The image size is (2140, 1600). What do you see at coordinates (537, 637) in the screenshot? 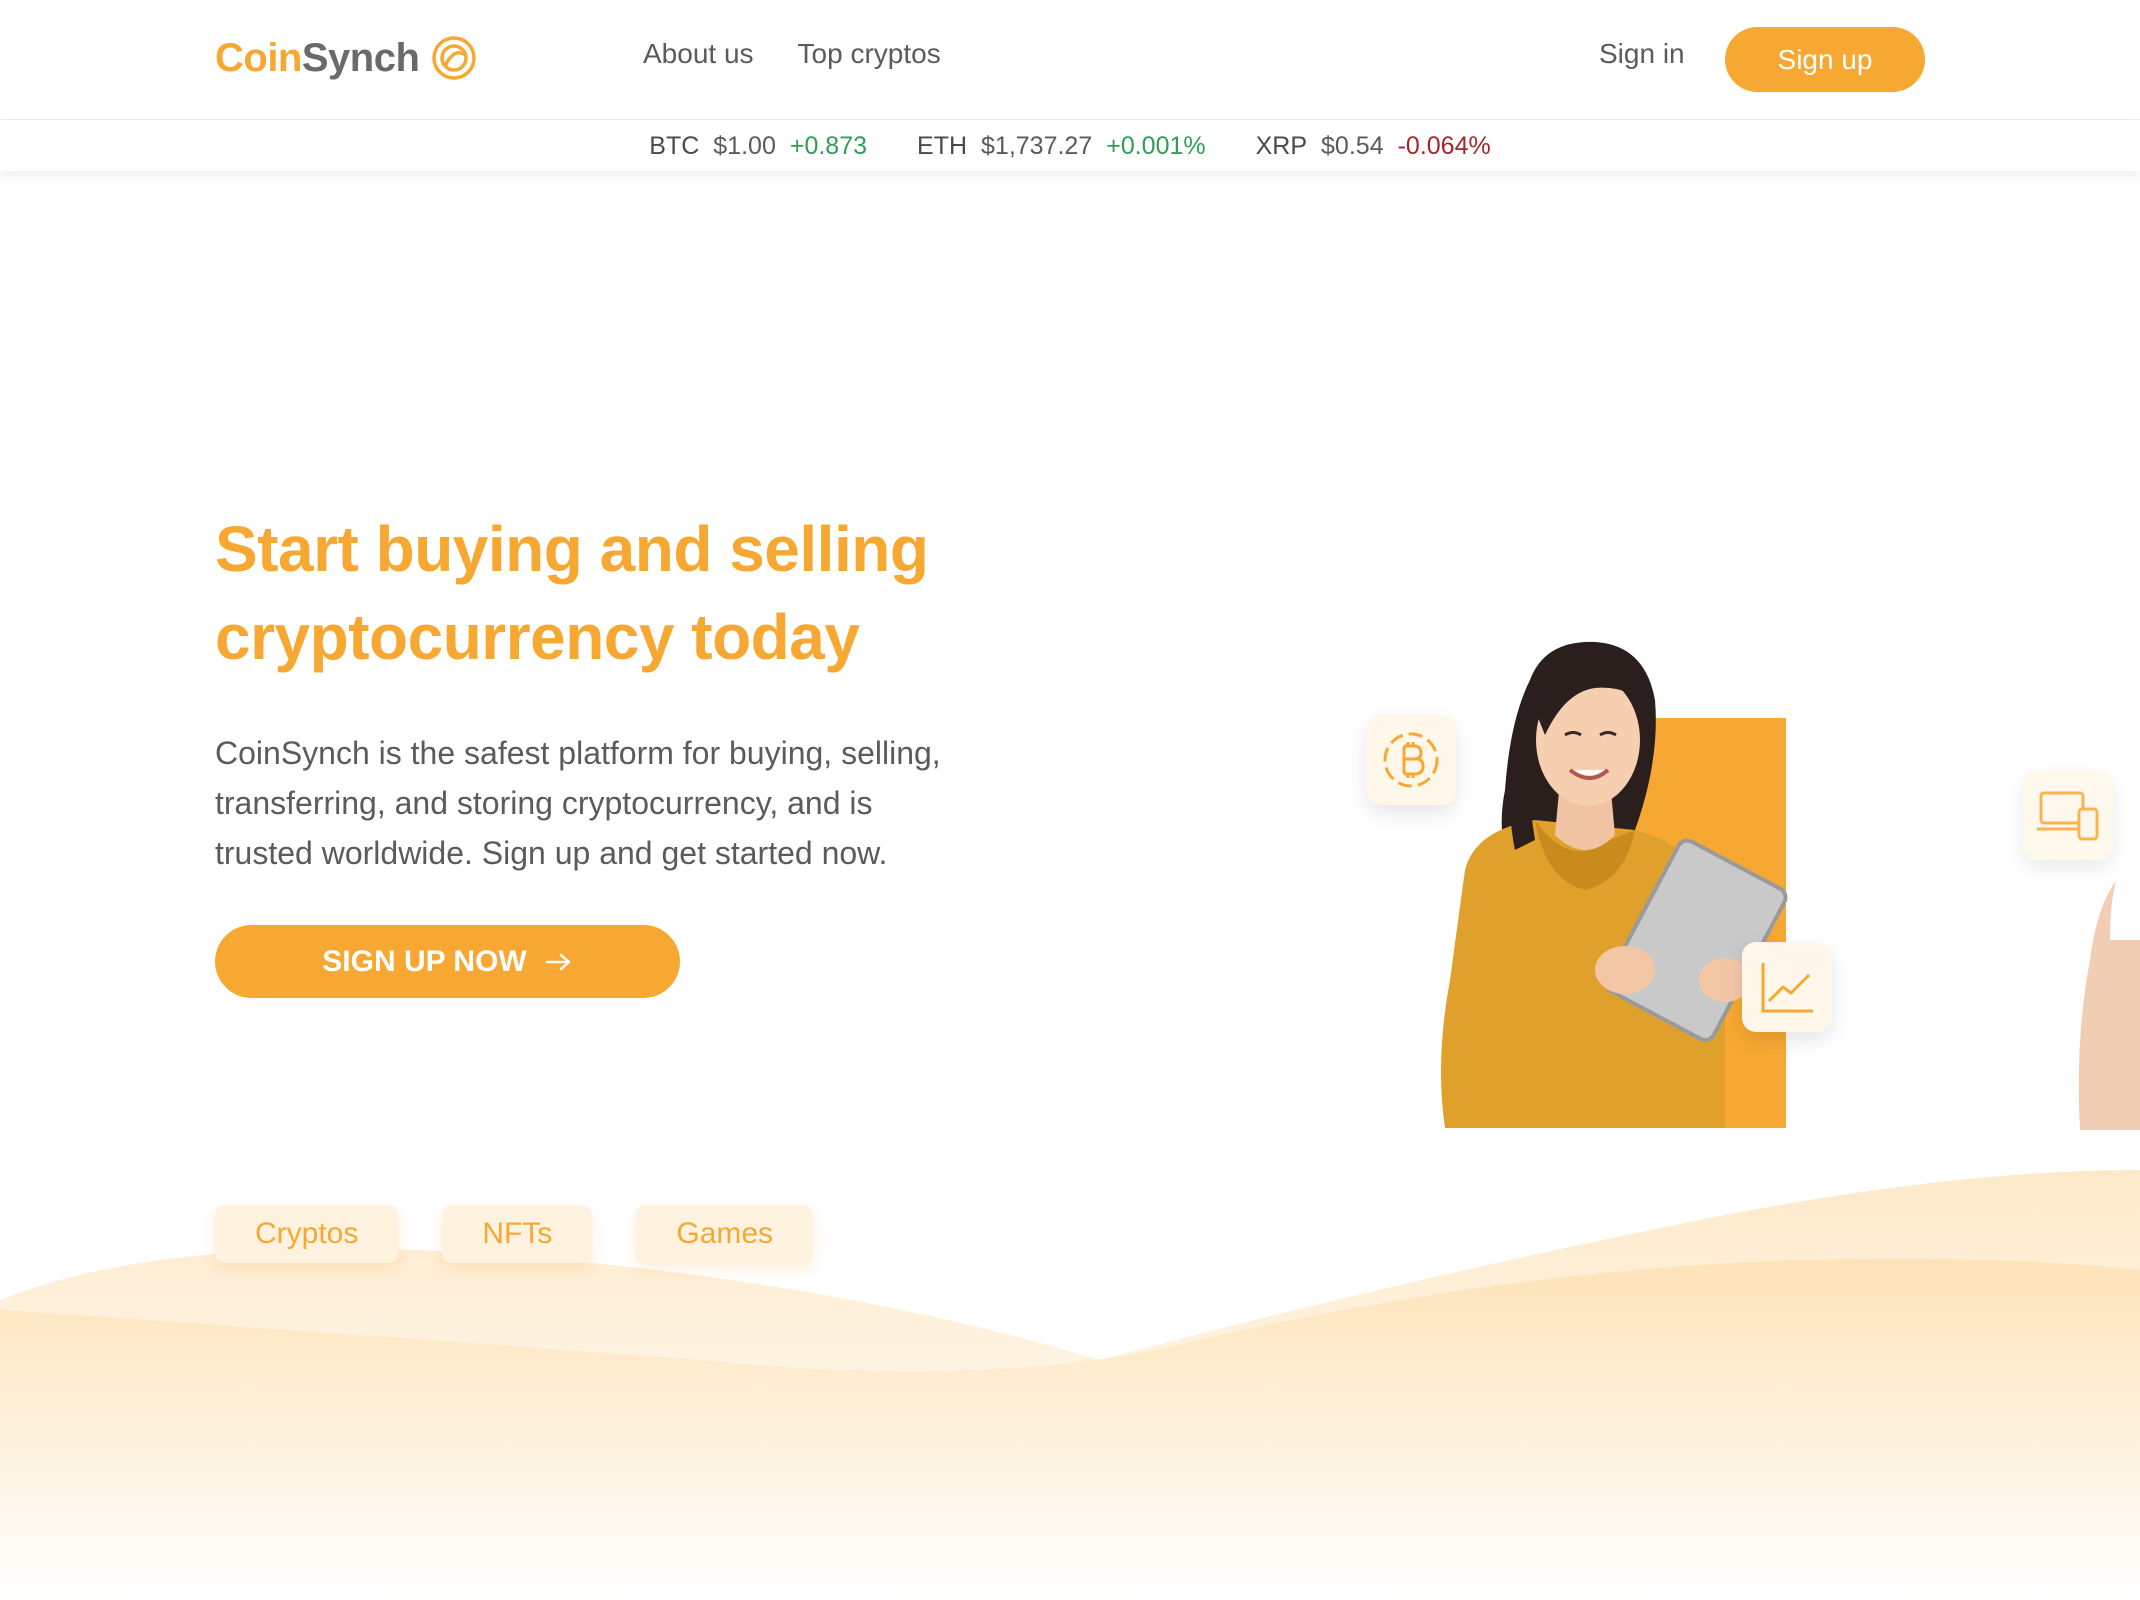
I see `hero-title-line-2: cryptocurrency today` at bounding box center [537, 637].